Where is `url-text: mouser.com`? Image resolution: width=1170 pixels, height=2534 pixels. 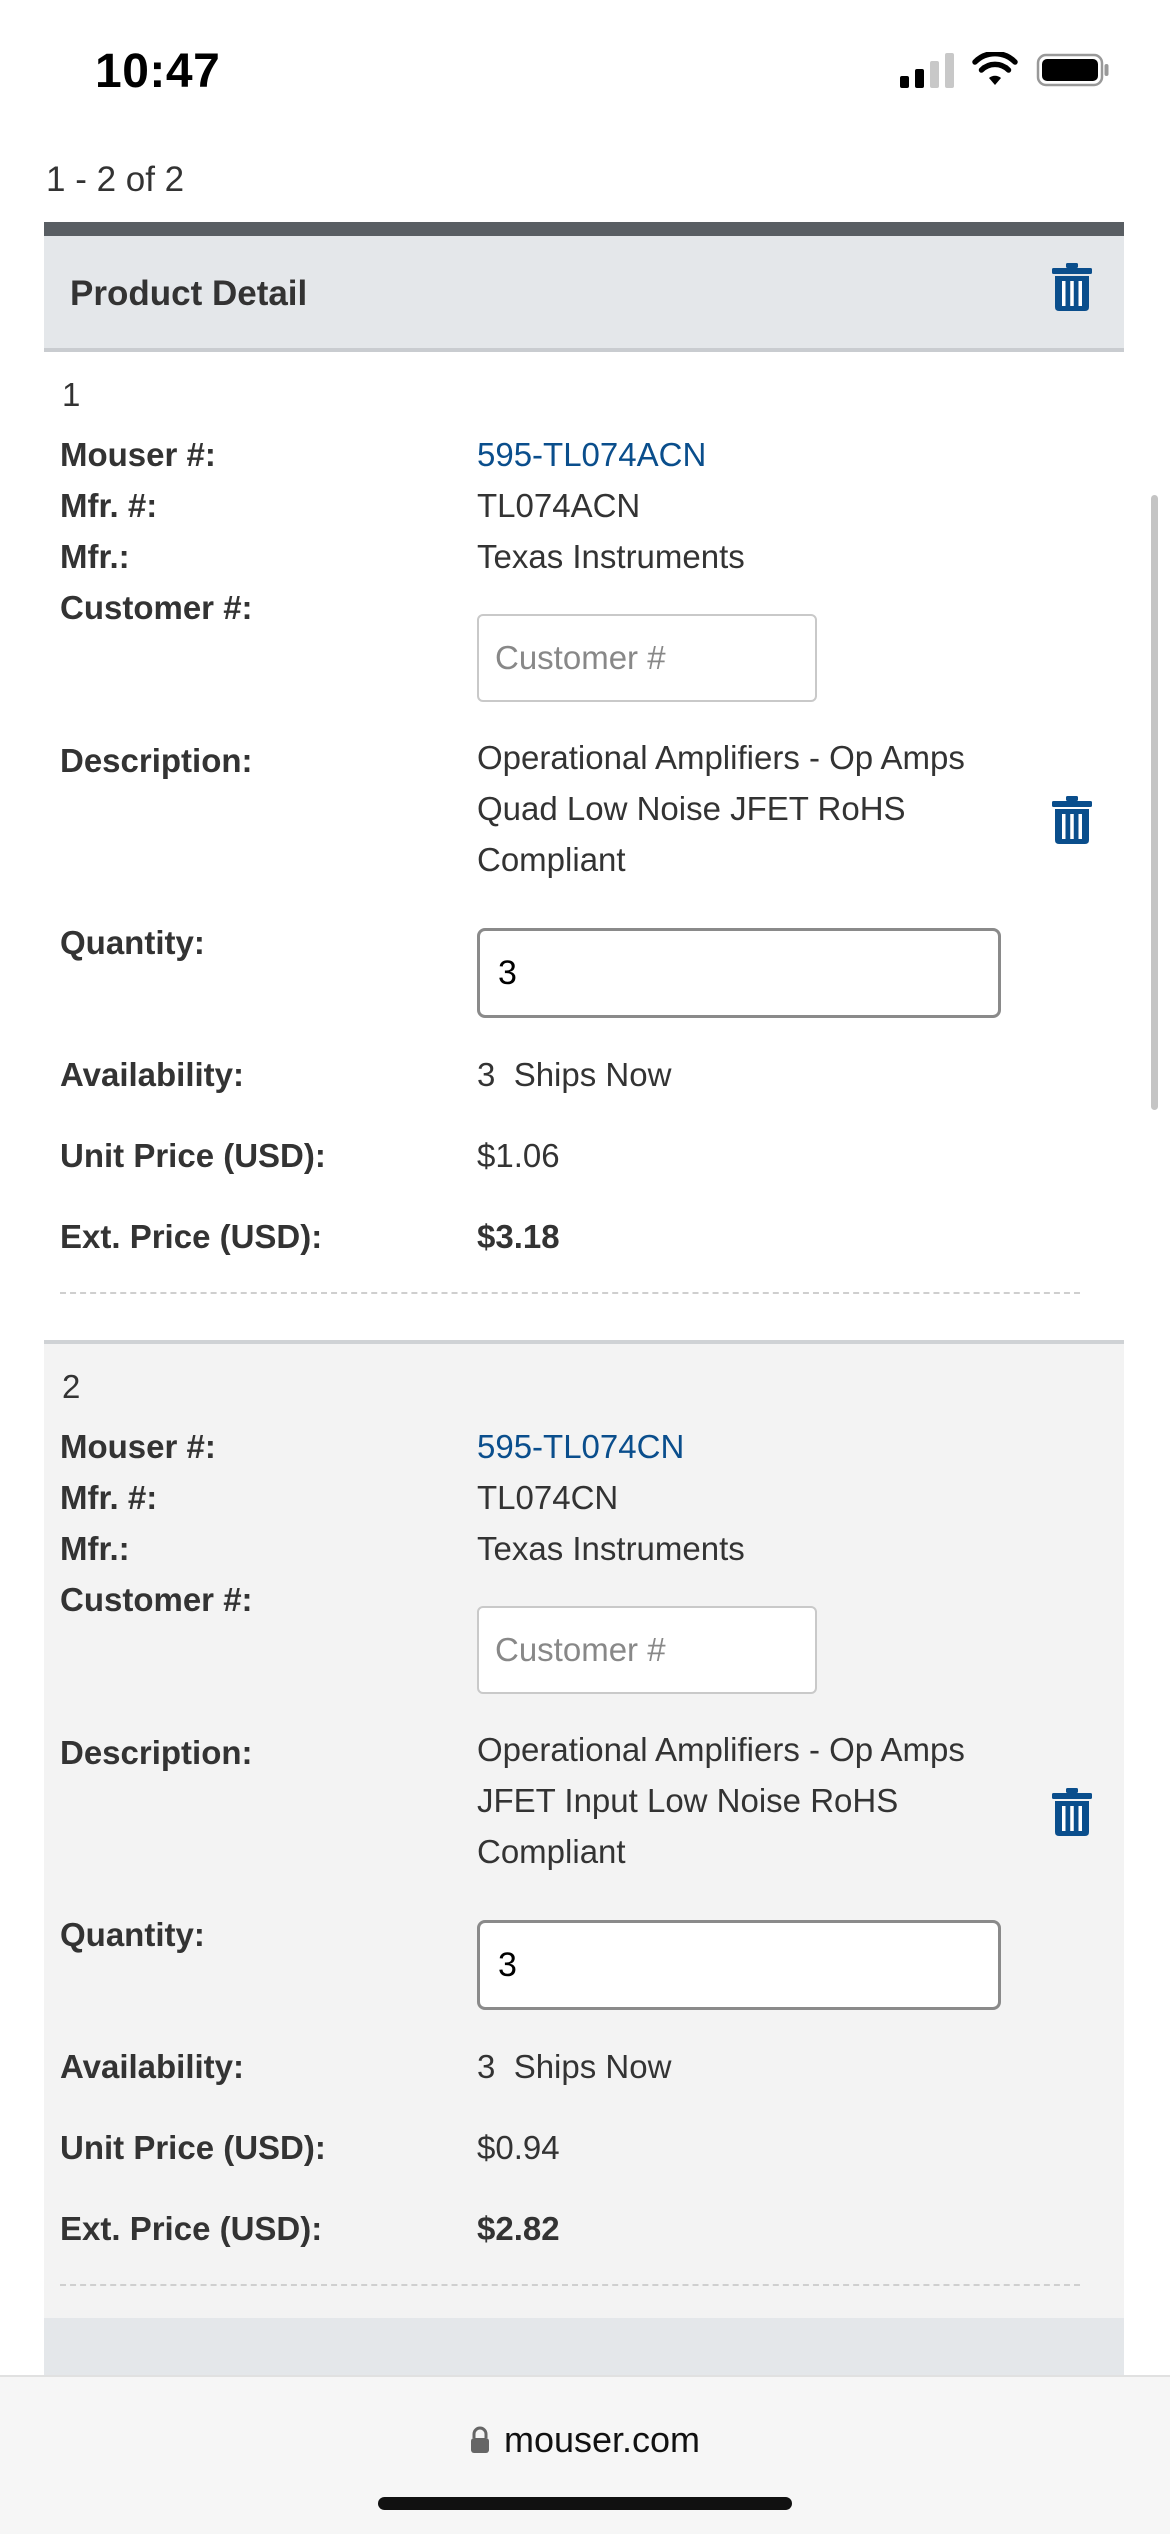 url-text: mouser.com is located at coordinates (602, 2439).